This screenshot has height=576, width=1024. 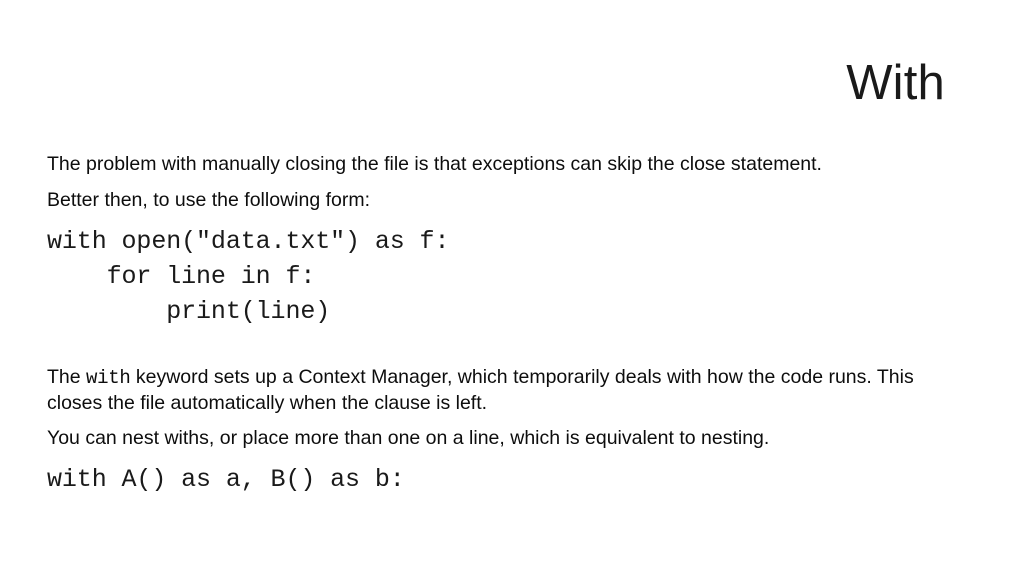 I want to click on page-title: With, so click(x=895, y=83).